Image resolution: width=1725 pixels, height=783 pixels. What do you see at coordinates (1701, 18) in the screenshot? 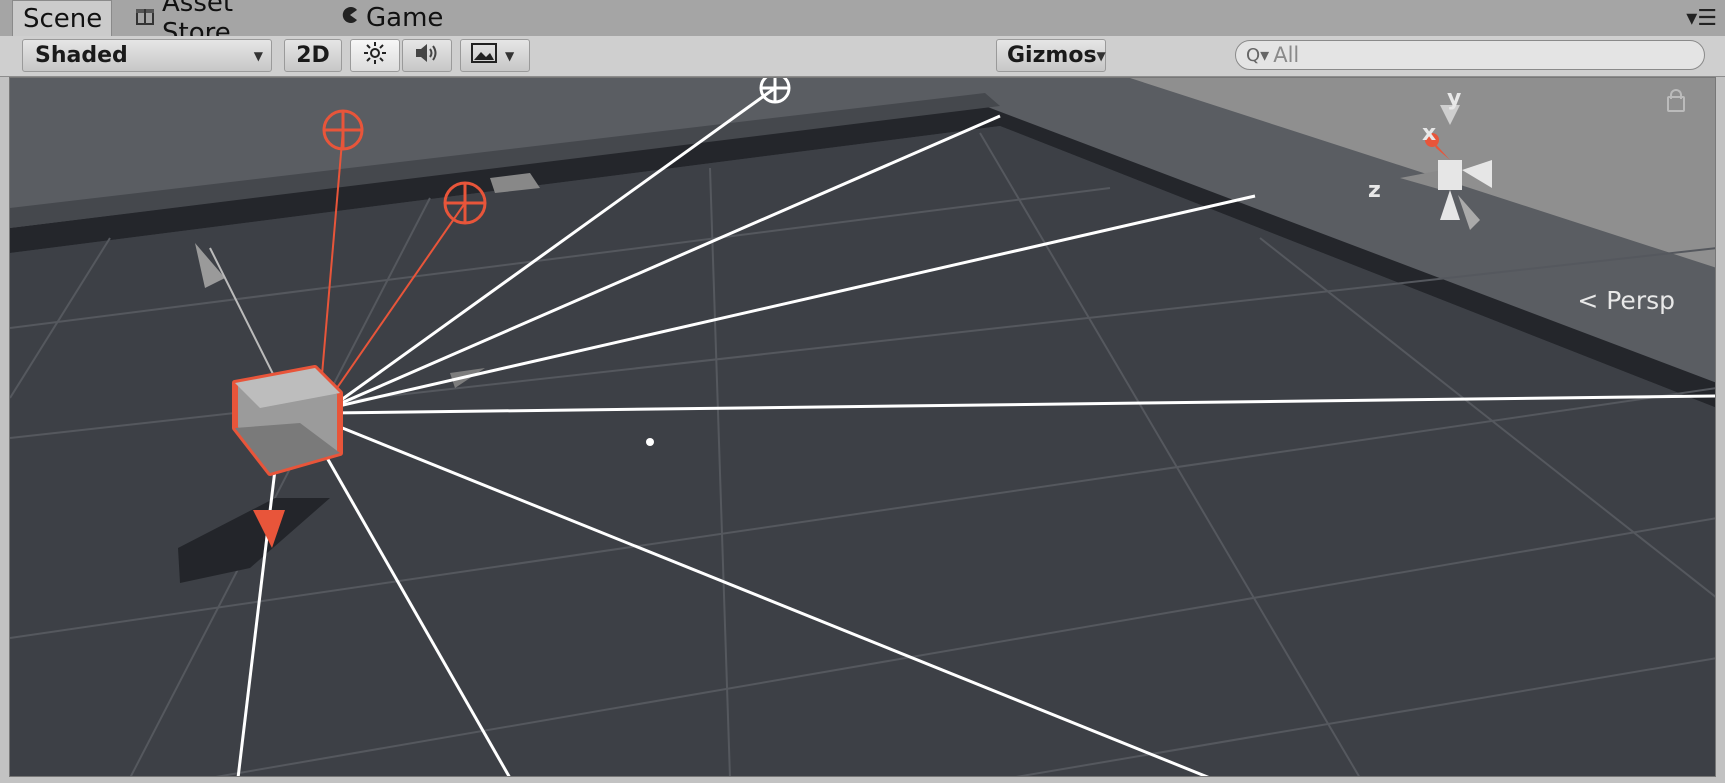
I see `tab-menu-icon: ▾☰` at bounding box center [1701, 18].